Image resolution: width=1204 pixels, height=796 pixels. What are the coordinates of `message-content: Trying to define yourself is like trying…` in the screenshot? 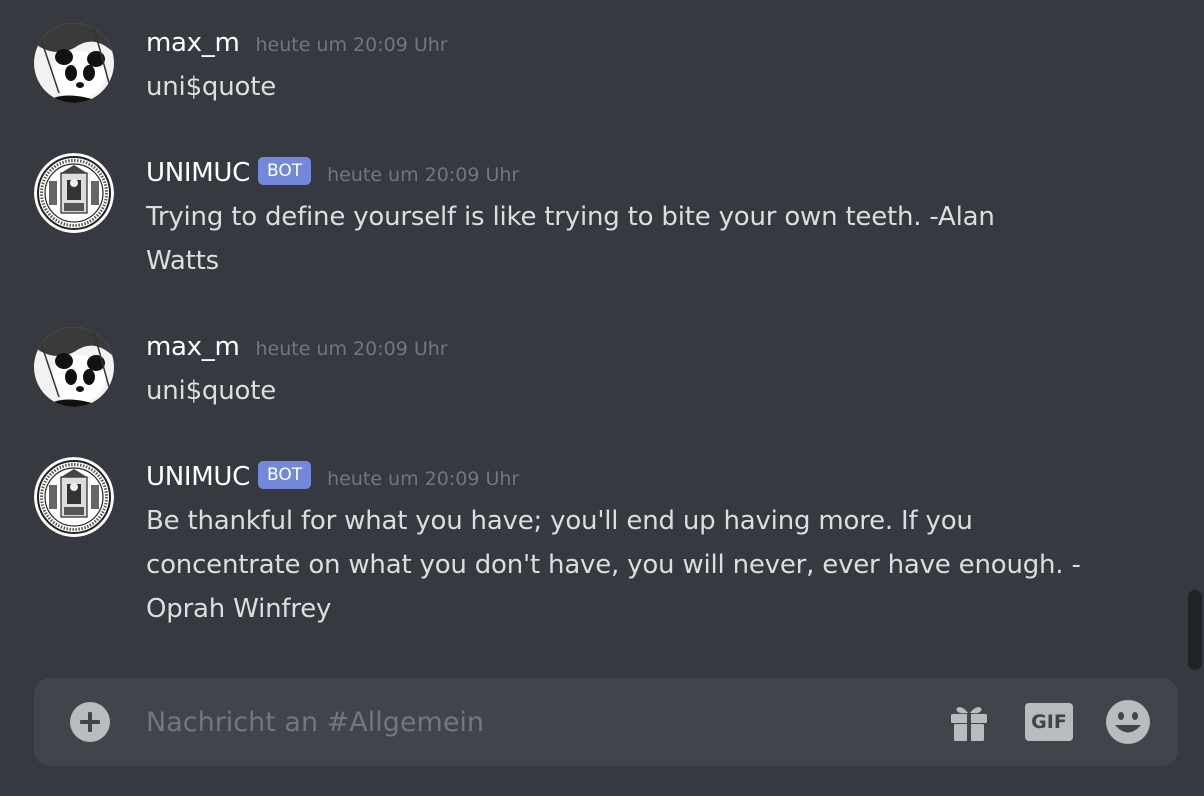 It's located at (570, 239).